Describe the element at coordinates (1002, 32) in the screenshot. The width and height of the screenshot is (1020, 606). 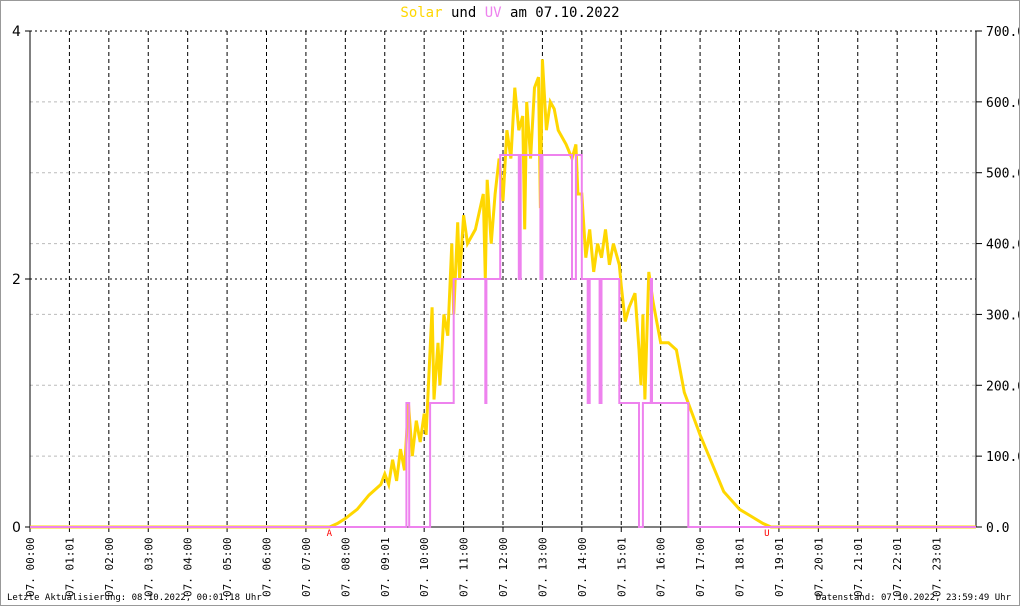
I see `right-axis-label: 700.0` at that location.